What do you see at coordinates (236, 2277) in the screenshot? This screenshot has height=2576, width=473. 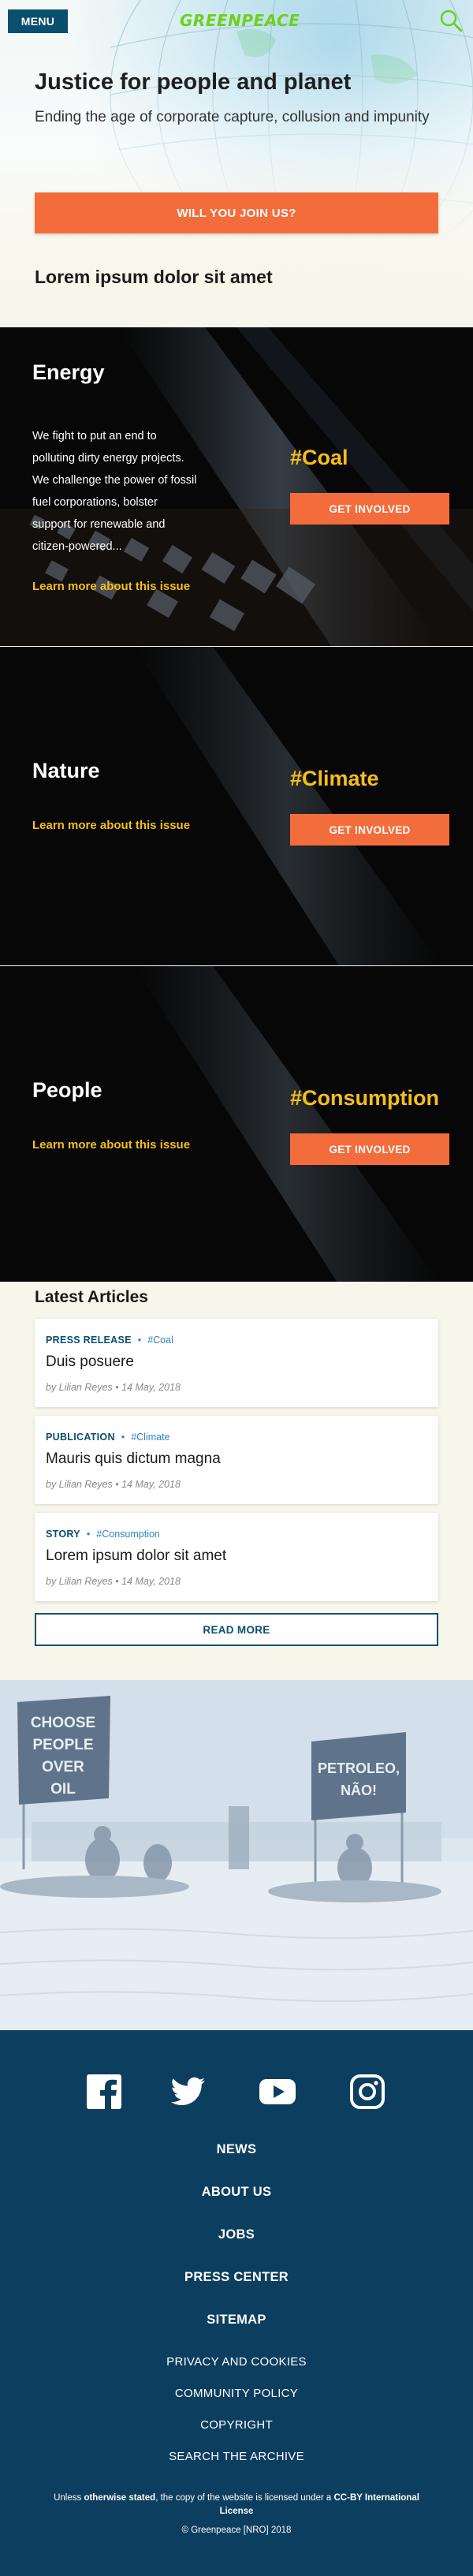 I see `footer-link-press-center: PRESS CENTER` at bounding box center [236, 2277].